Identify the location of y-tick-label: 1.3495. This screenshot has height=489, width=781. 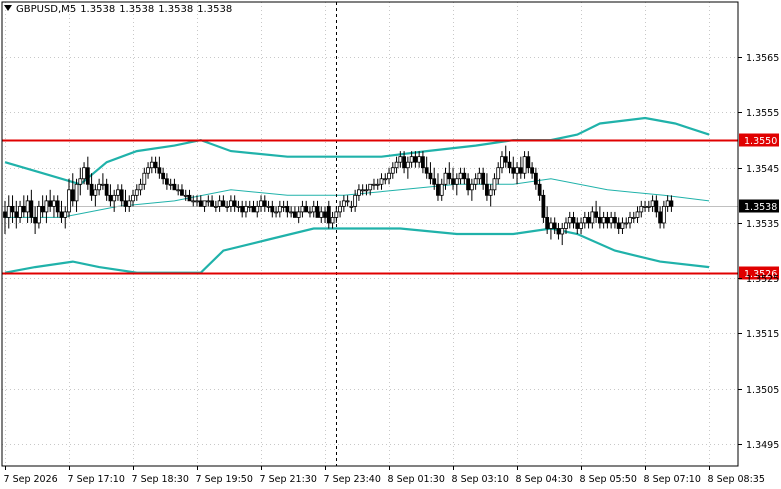
(762, 445).